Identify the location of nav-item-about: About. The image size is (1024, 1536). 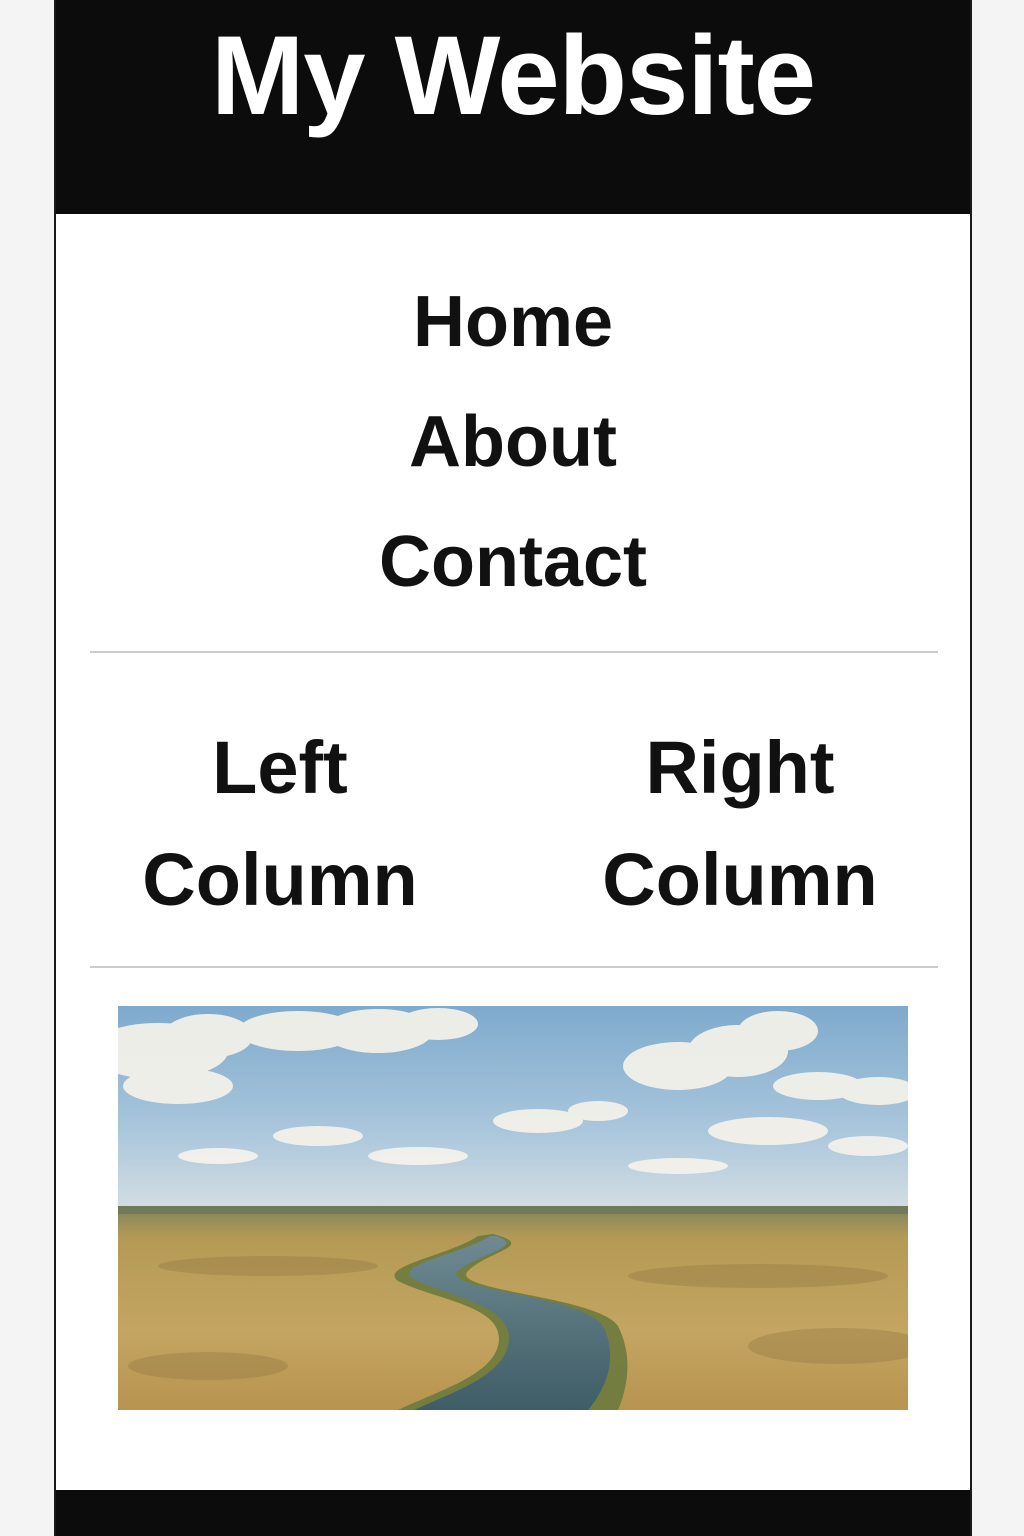
(513, 442).